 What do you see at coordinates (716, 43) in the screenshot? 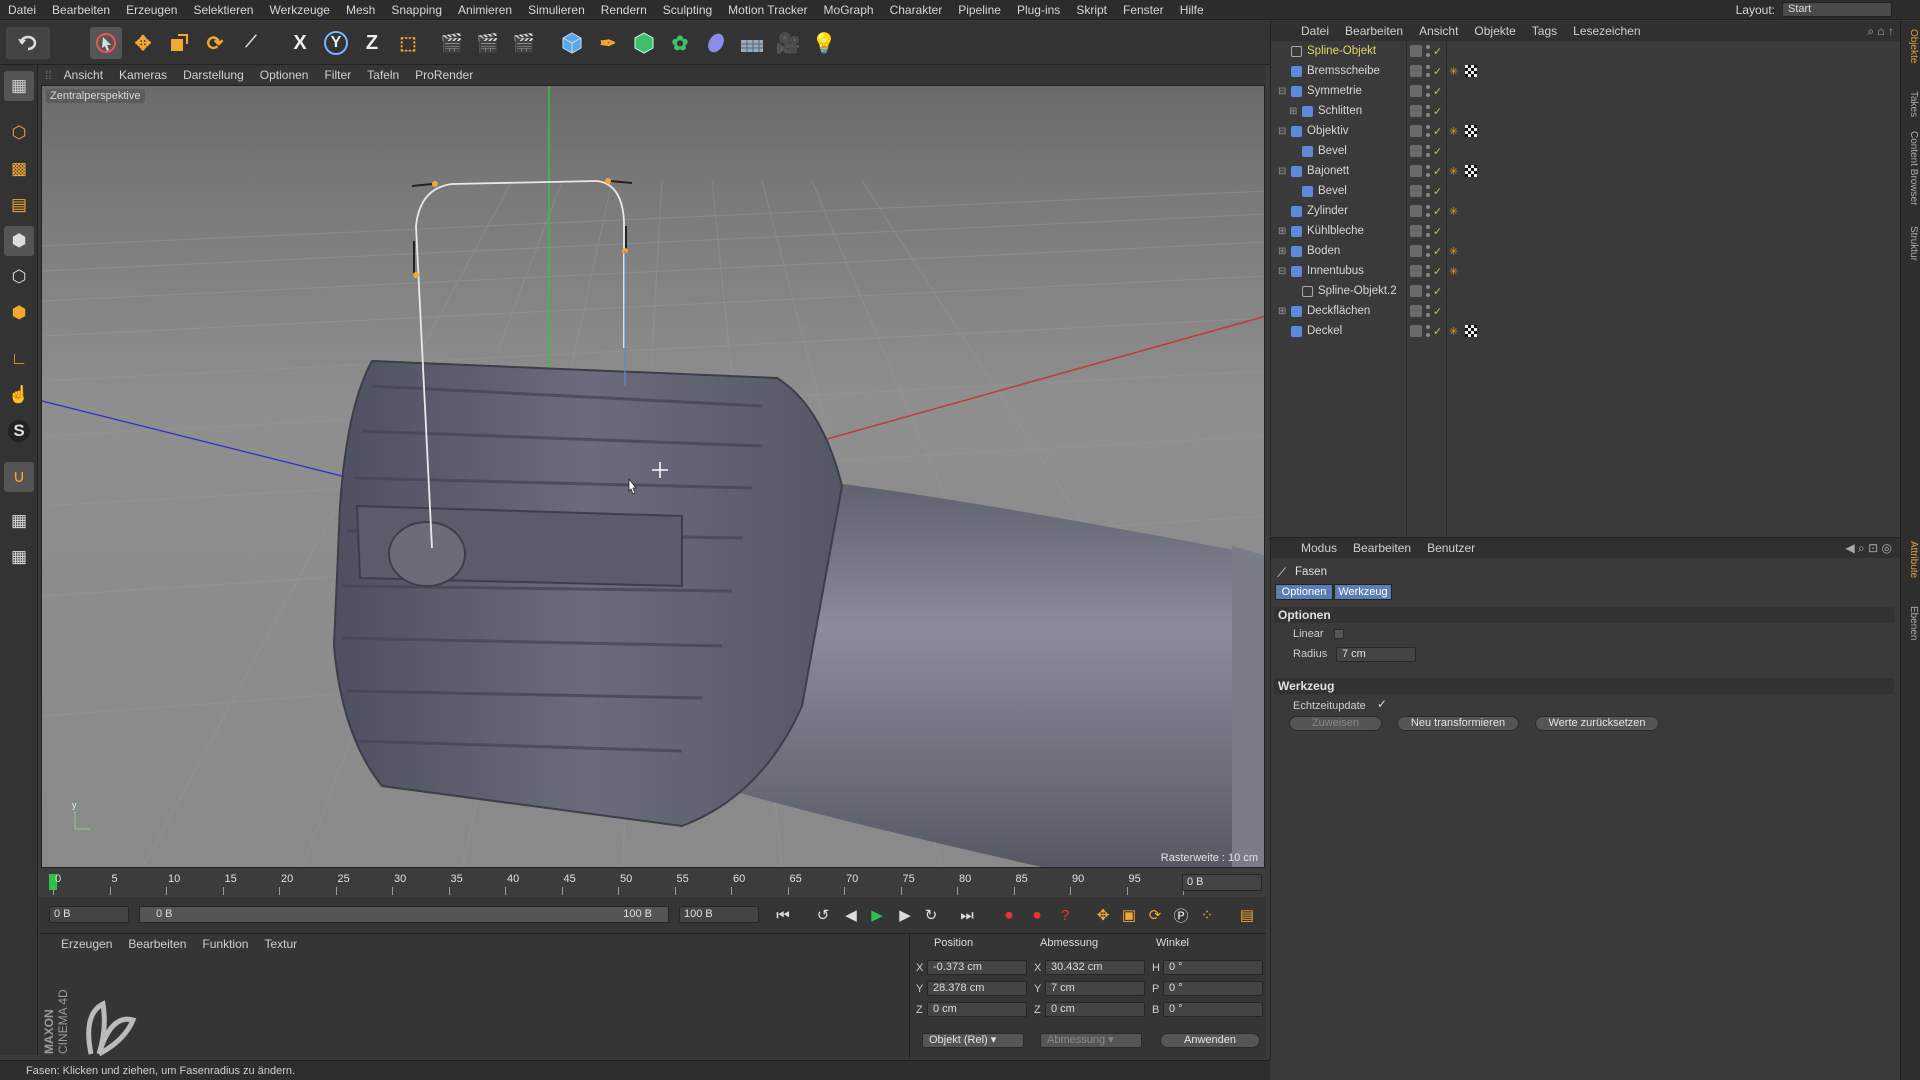
I see `deformer-button` at bounding box center [716, 43].